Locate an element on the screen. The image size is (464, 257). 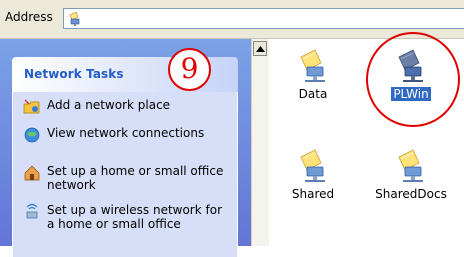
address-label: Address is located at coordinates (29, 17).